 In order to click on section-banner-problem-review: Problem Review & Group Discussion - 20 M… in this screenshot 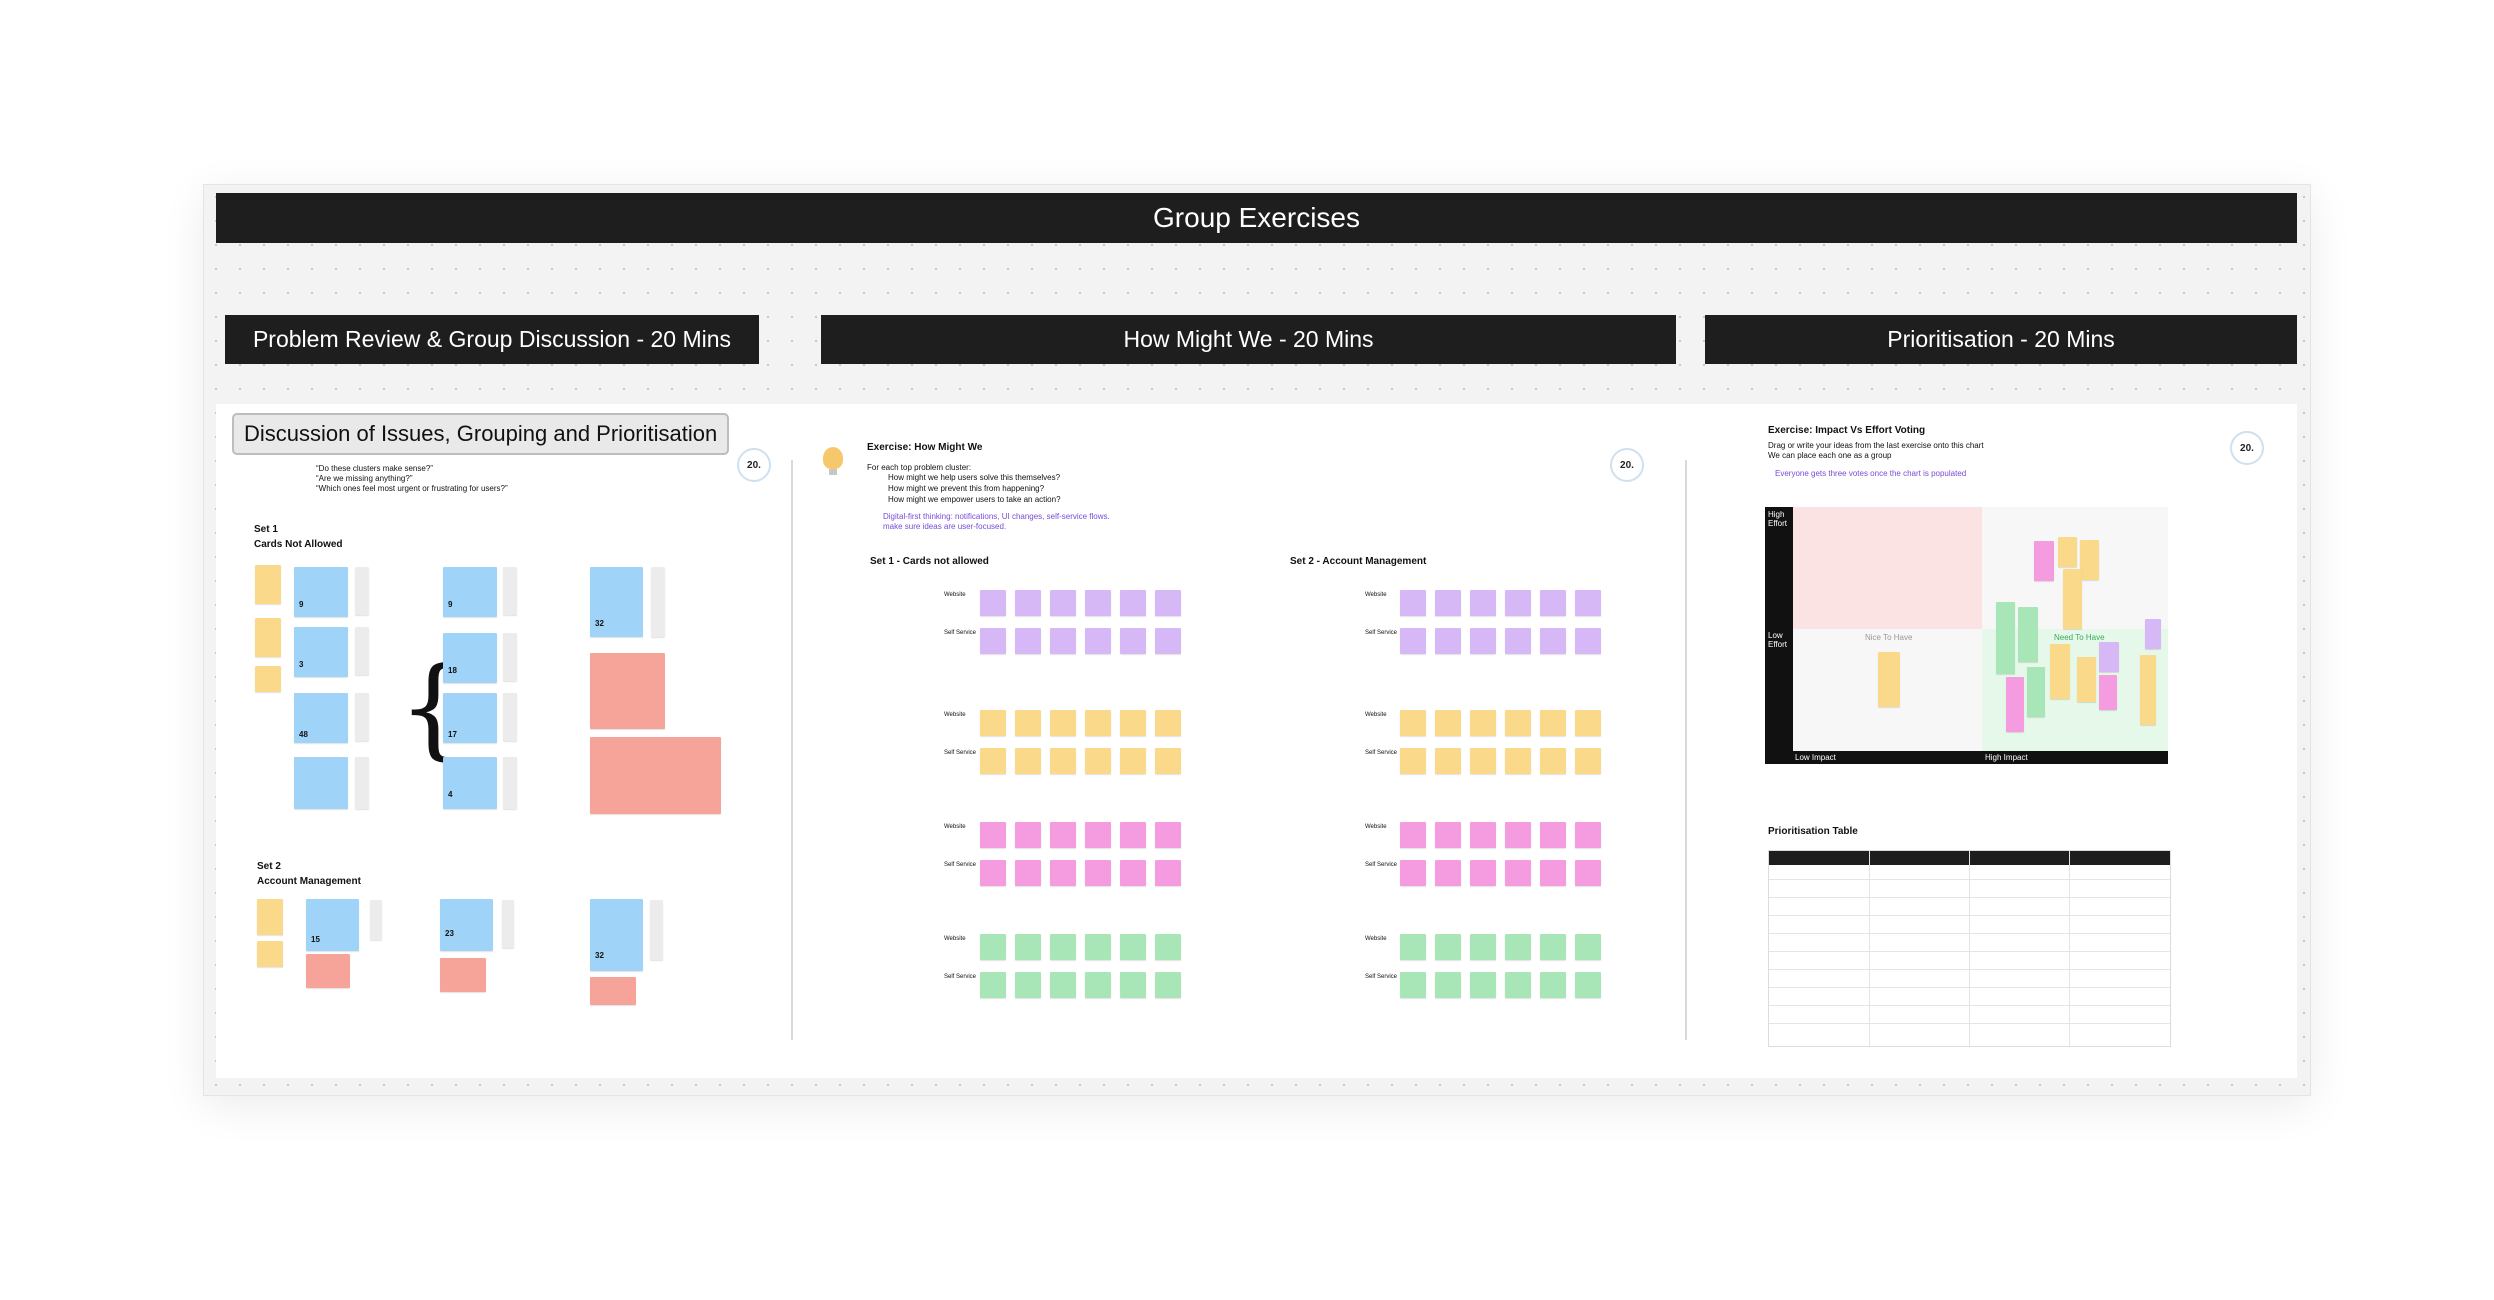, I will do `click(492, 339)`.